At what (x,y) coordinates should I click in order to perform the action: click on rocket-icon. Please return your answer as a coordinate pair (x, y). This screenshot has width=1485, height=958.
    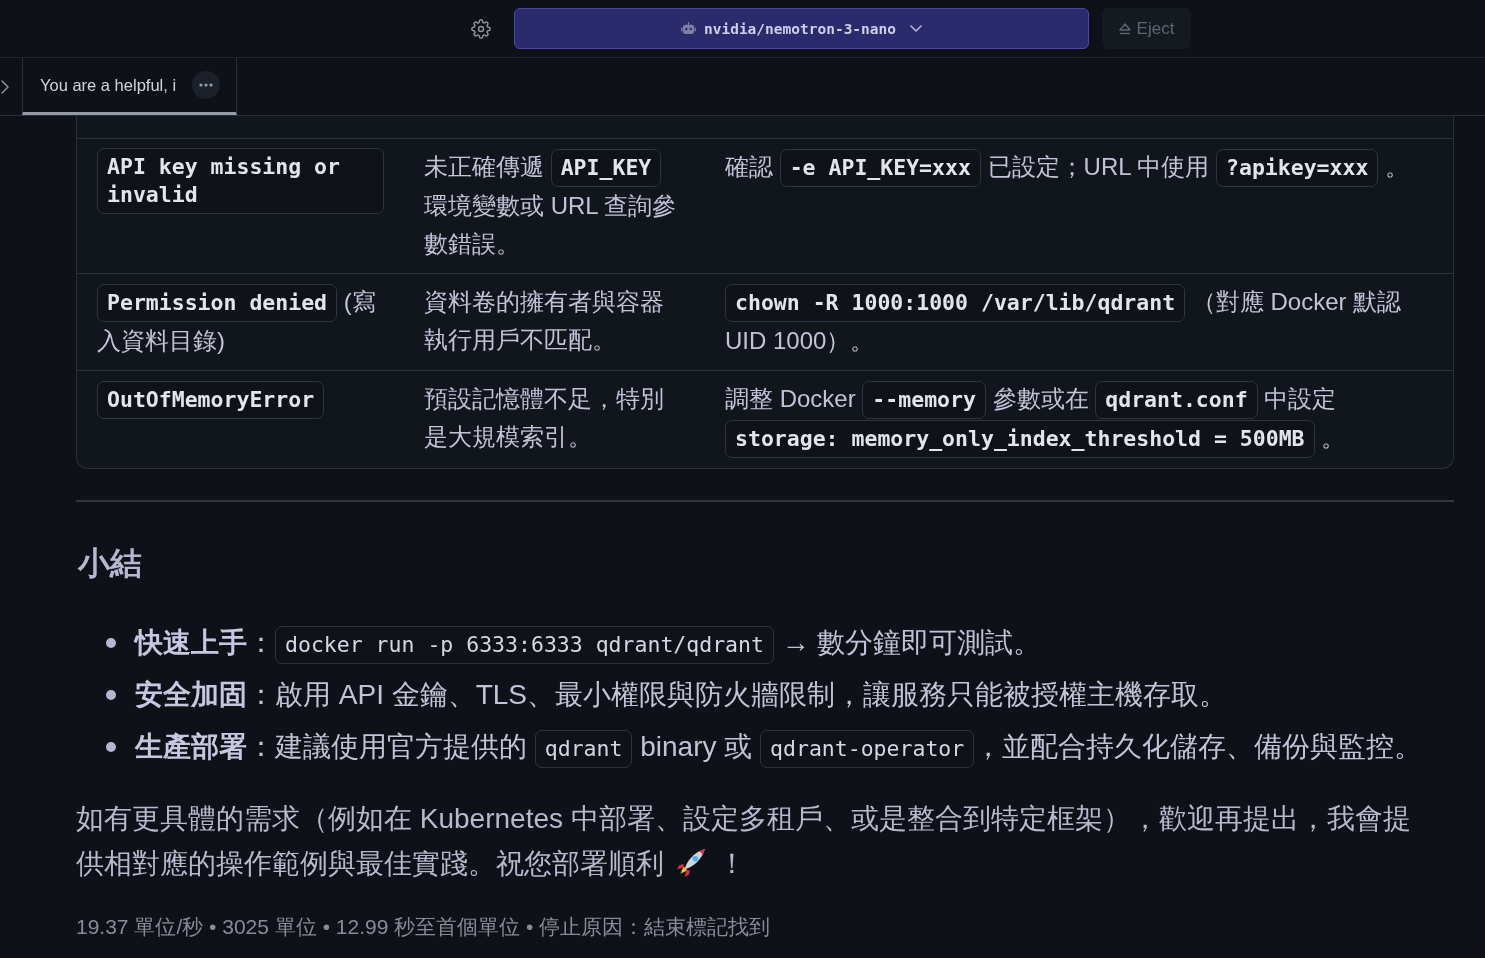
    Looking at the image, I should click on (691, 862).